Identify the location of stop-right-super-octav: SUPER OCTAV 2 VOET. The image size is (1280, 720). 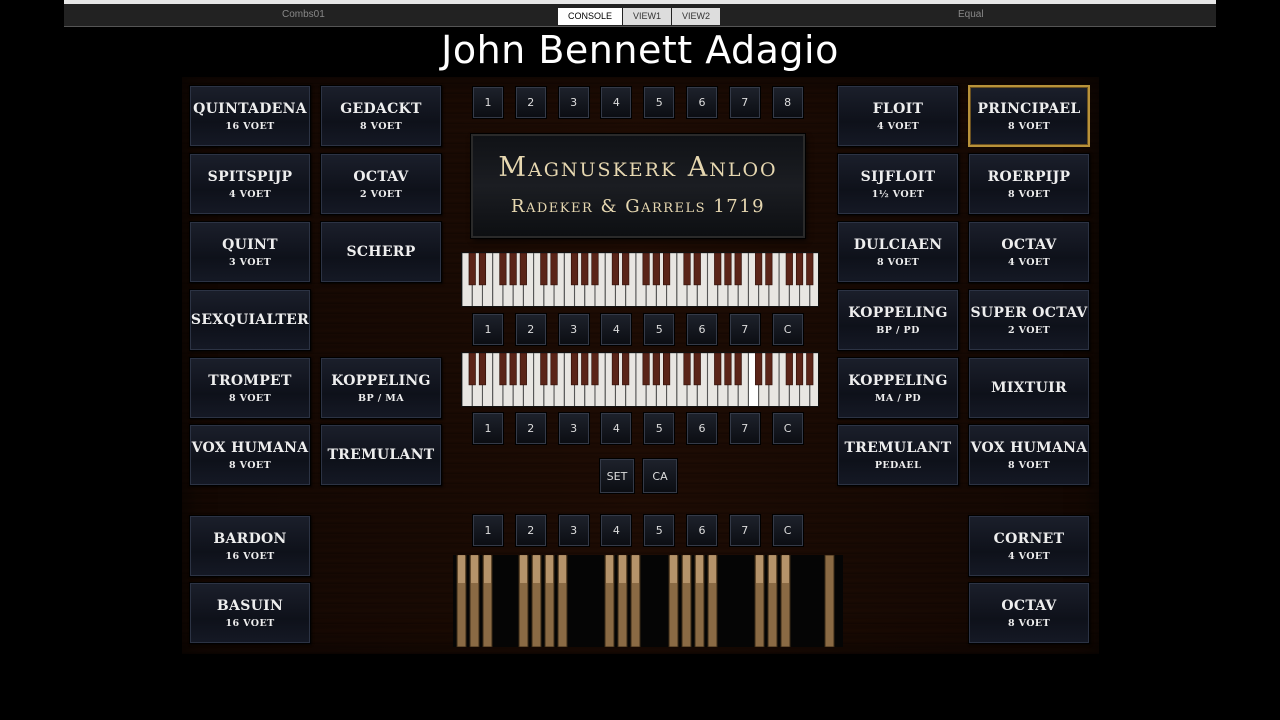
(1029, 320).